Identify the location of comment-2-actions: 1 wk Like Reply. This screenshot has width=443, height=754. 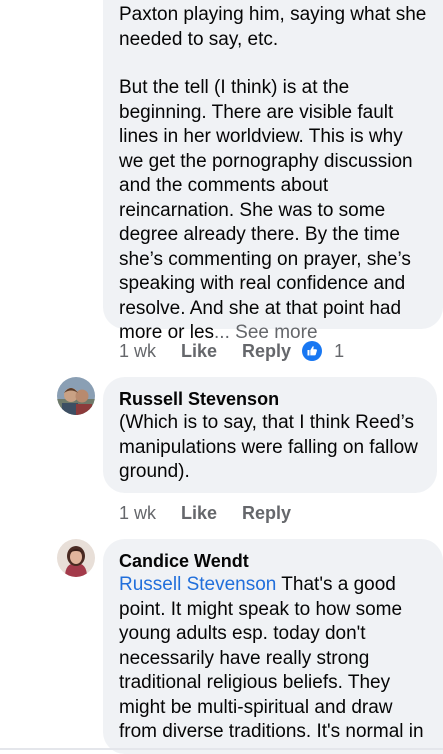
(217, 513).